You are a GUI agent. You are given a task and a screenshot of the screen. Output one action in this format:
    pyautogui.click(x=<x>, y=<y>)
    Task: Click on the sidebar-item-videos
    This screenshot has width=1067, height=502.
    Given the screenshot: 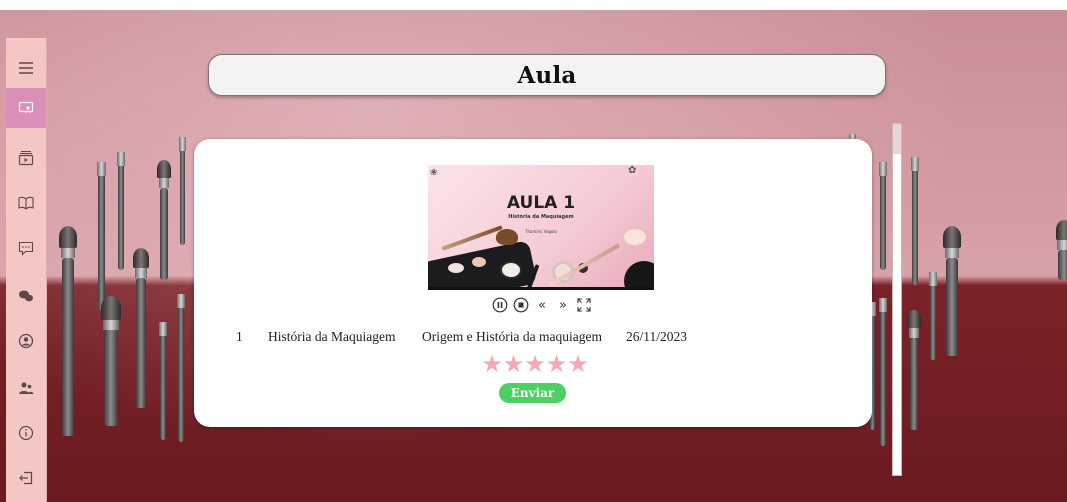 What is the action you would take?
    pyautogui.click(x=26, y=158)
    